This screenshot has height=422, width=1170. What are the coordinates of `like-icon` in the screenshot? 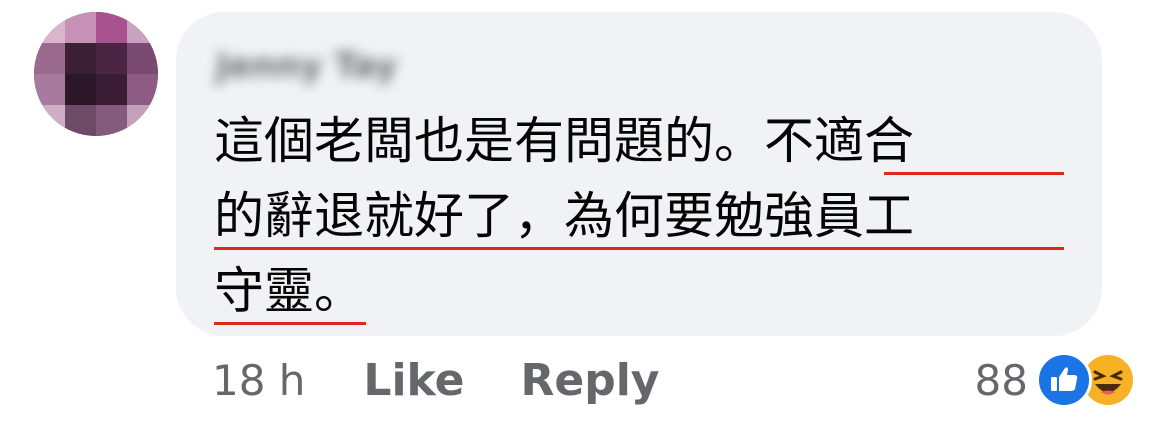 It's located at (1064, 380).